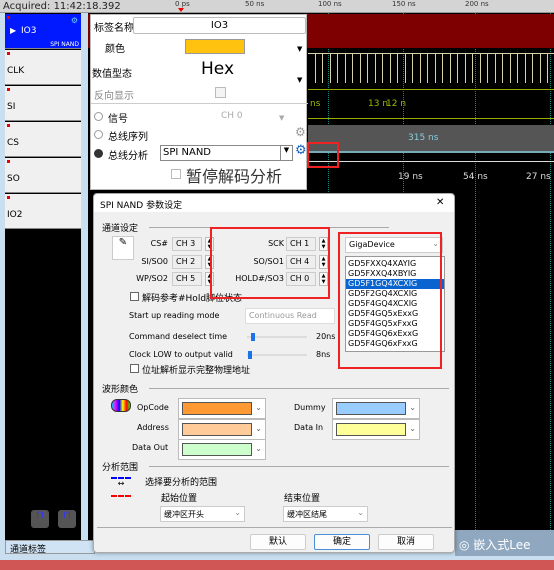  What do you see at coordinates (98, 153) in the screenshot?
I see `bus-analysis-radio` at bounding box center [98, 153].